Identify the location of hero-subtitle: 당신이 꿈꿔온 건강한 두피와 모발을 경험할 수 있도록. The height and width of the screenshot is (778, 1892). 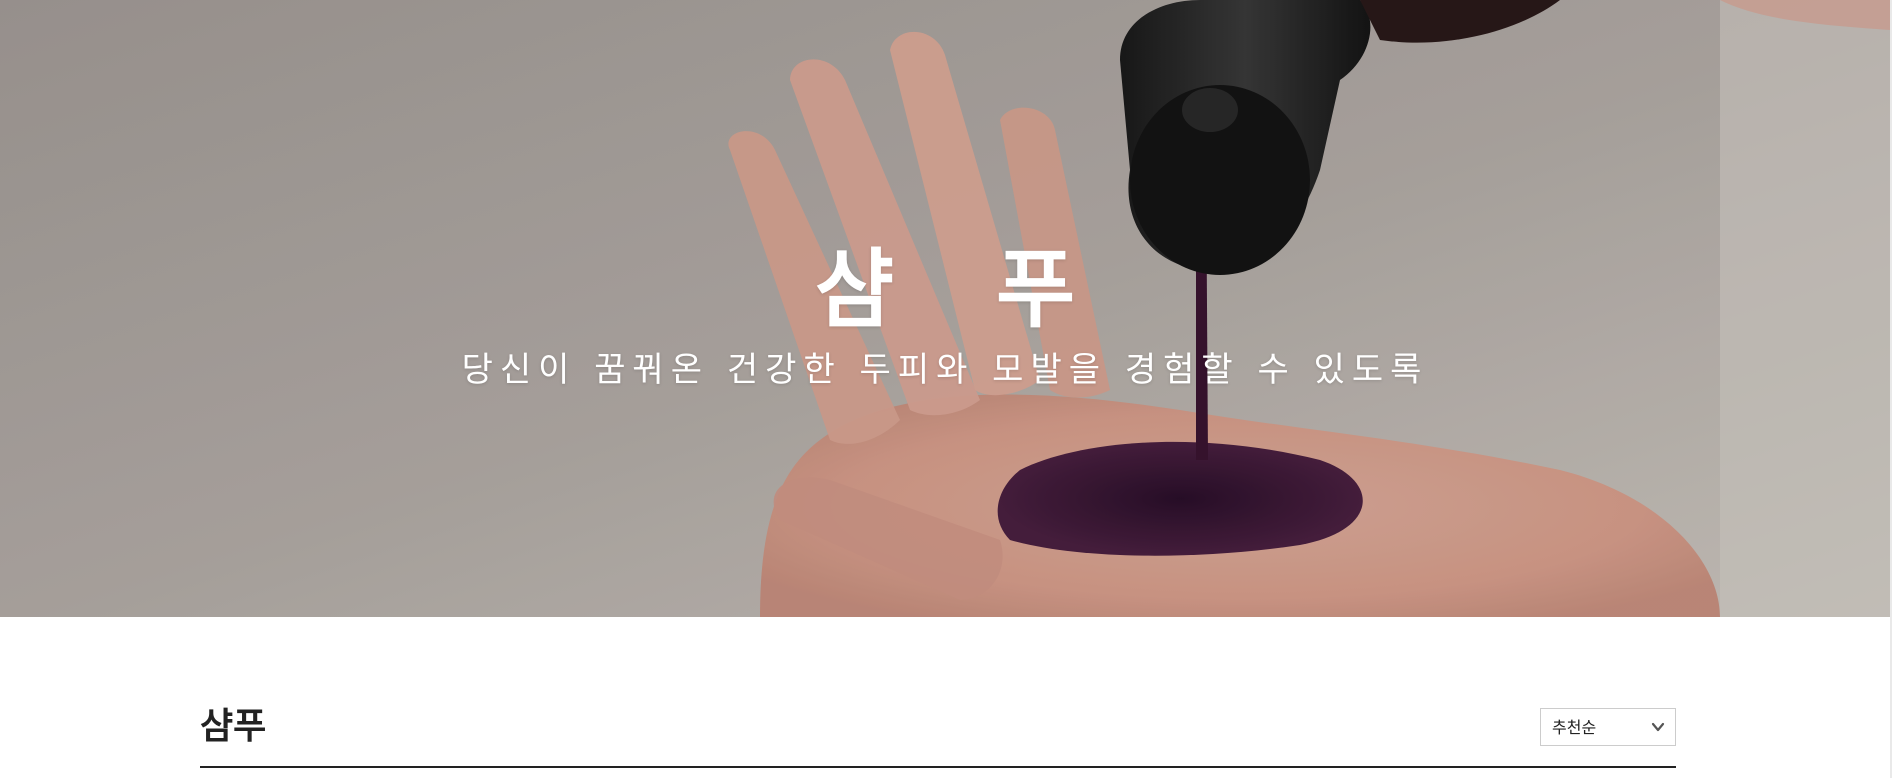
(945, 370).